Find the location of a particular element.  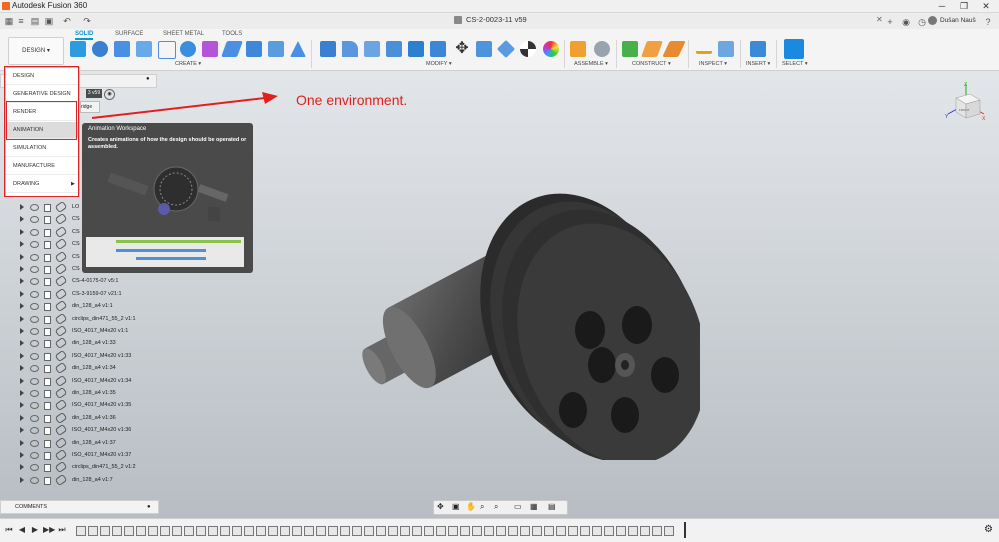

browser-row: ISO_4017_M4x20 v1:33 is located at coordinates (87, 355).